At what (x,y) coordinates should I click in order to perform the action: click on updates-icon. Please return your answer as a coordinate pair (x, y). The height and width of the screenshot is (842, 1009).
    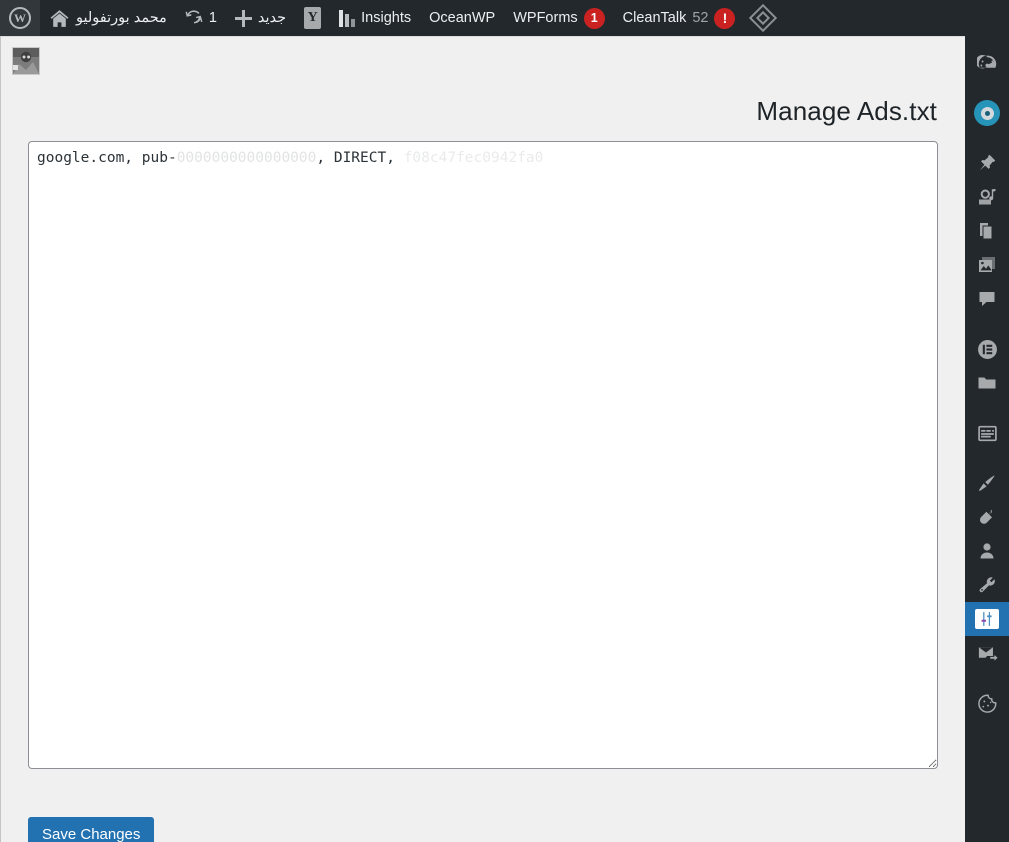
    Looking at the image, I should click on (194, 18).